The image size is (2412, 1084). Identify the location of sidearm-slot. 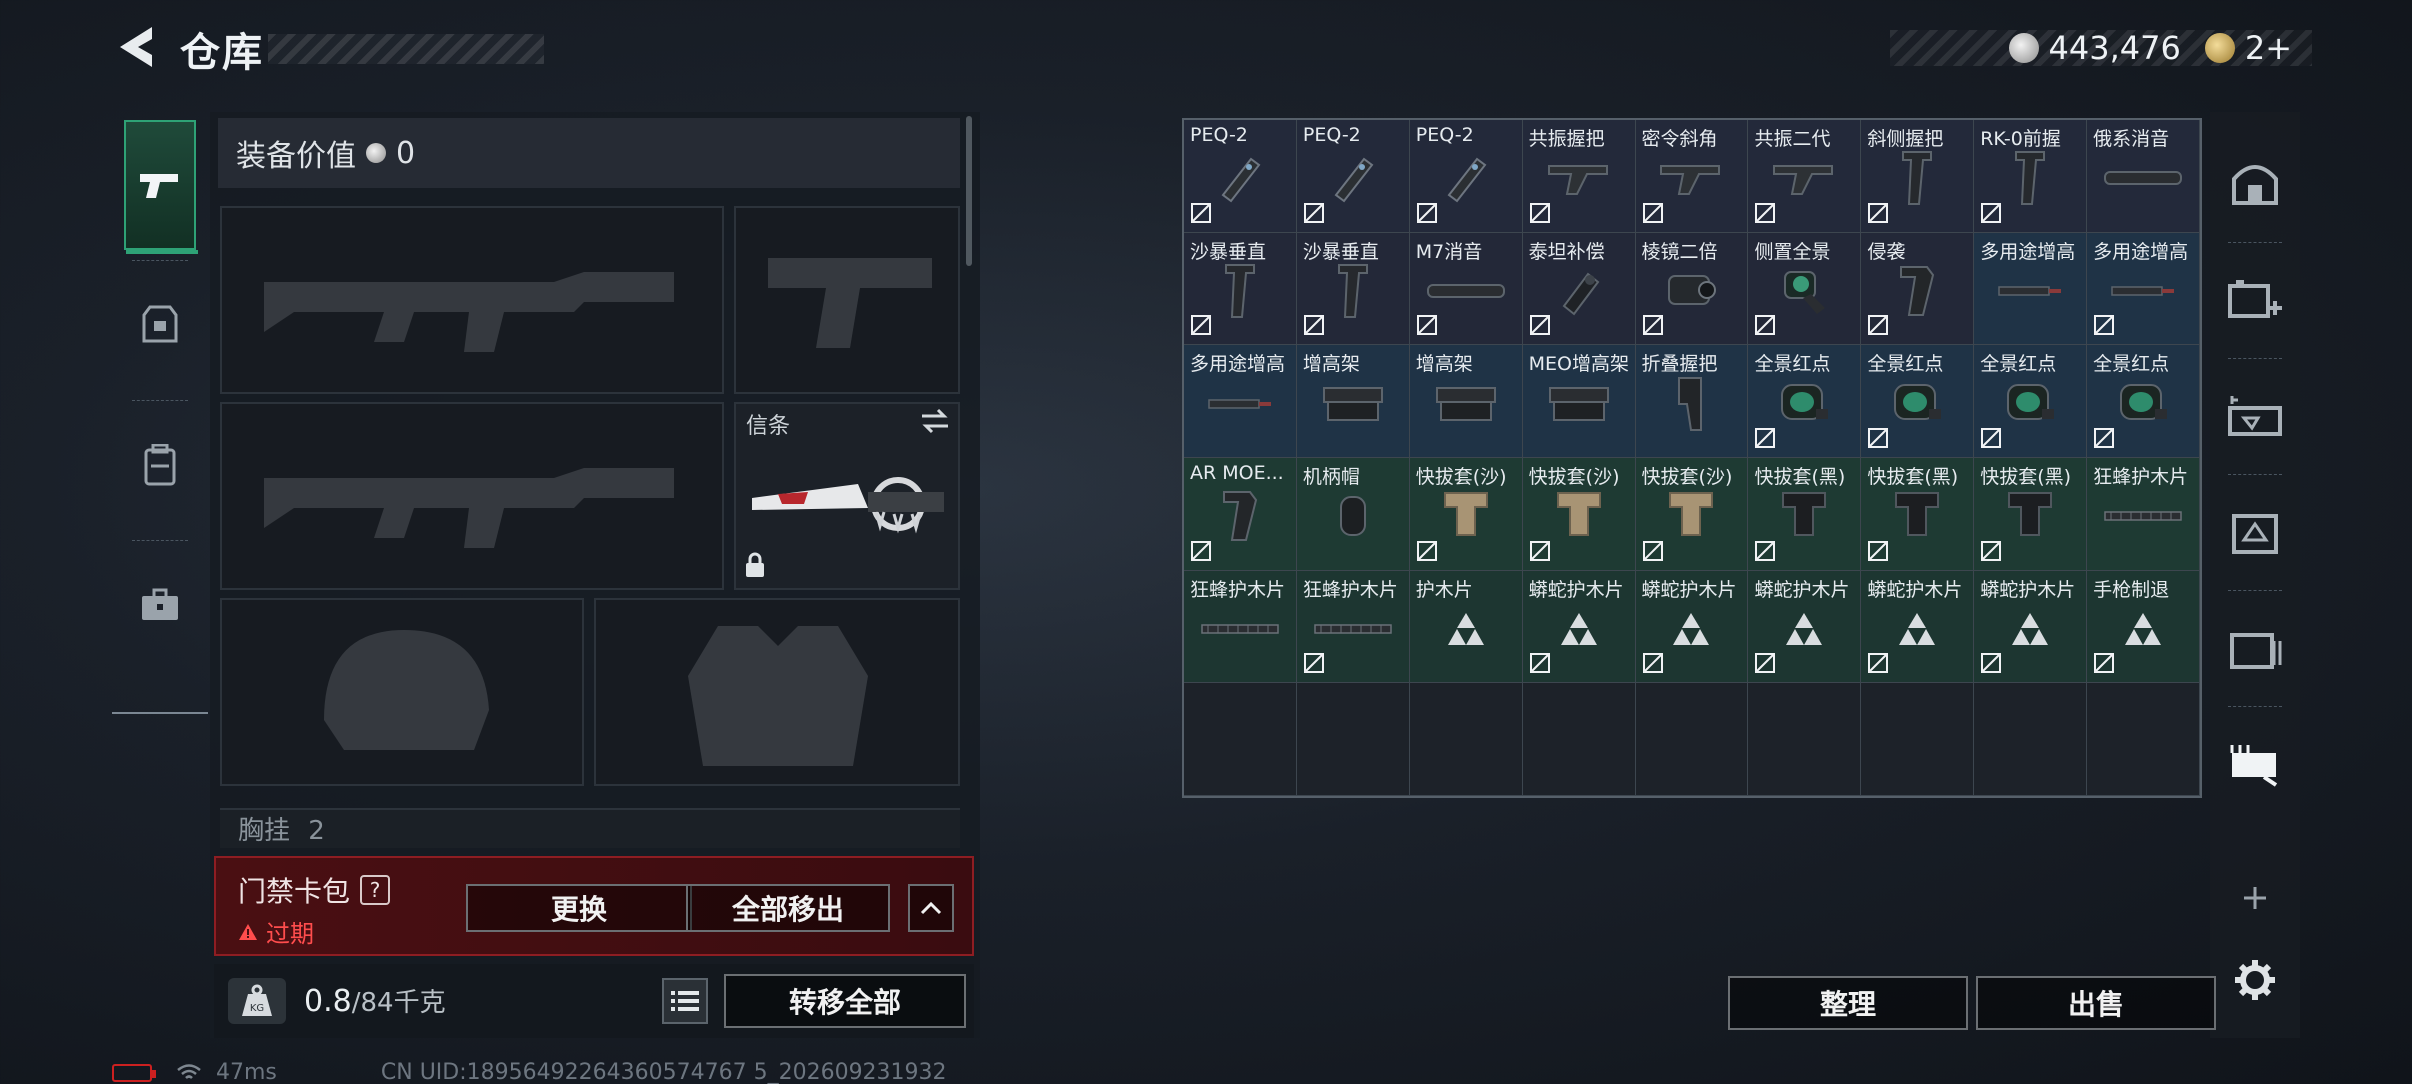
(847, 300).